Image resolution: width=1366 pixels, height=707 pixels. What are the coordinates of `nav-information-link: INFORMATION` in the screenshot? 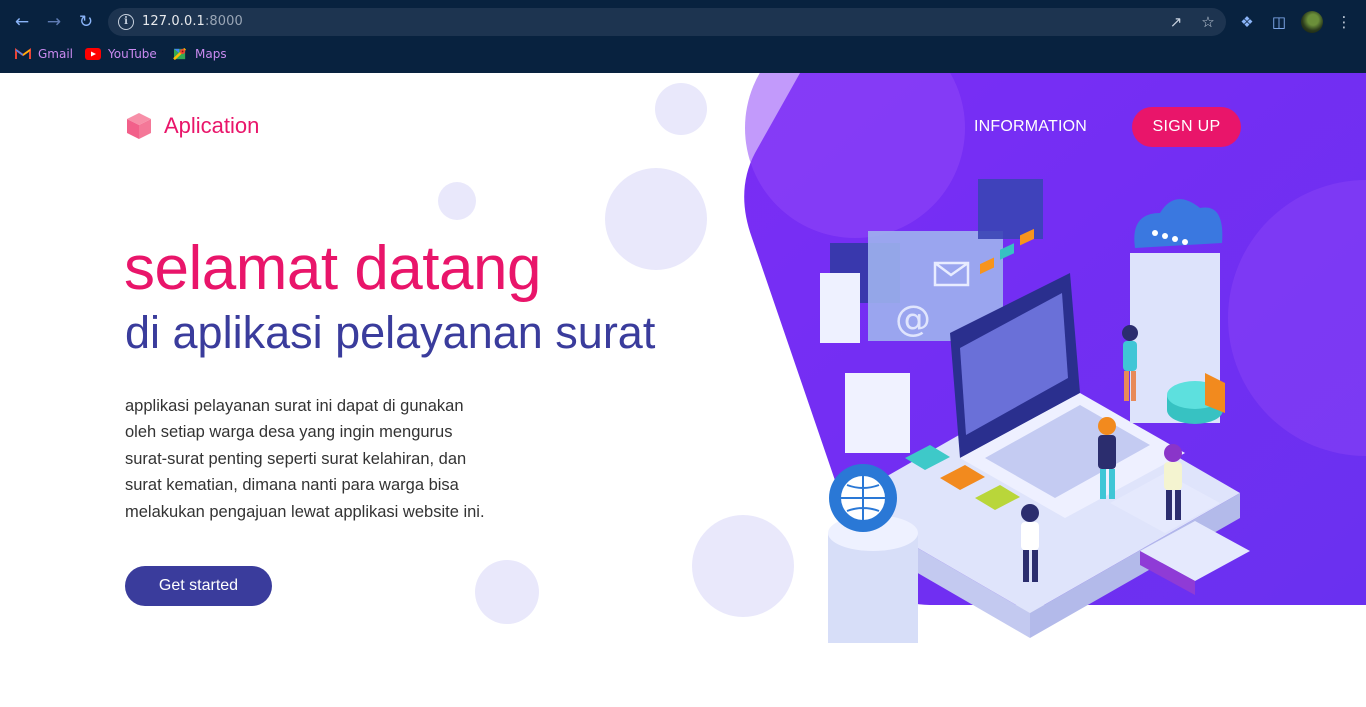 It's located at (1030, 127).